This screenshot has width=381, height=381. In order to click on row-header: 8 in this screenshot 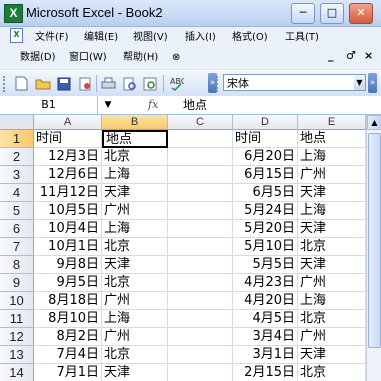, I will do `click(17, 265)`.